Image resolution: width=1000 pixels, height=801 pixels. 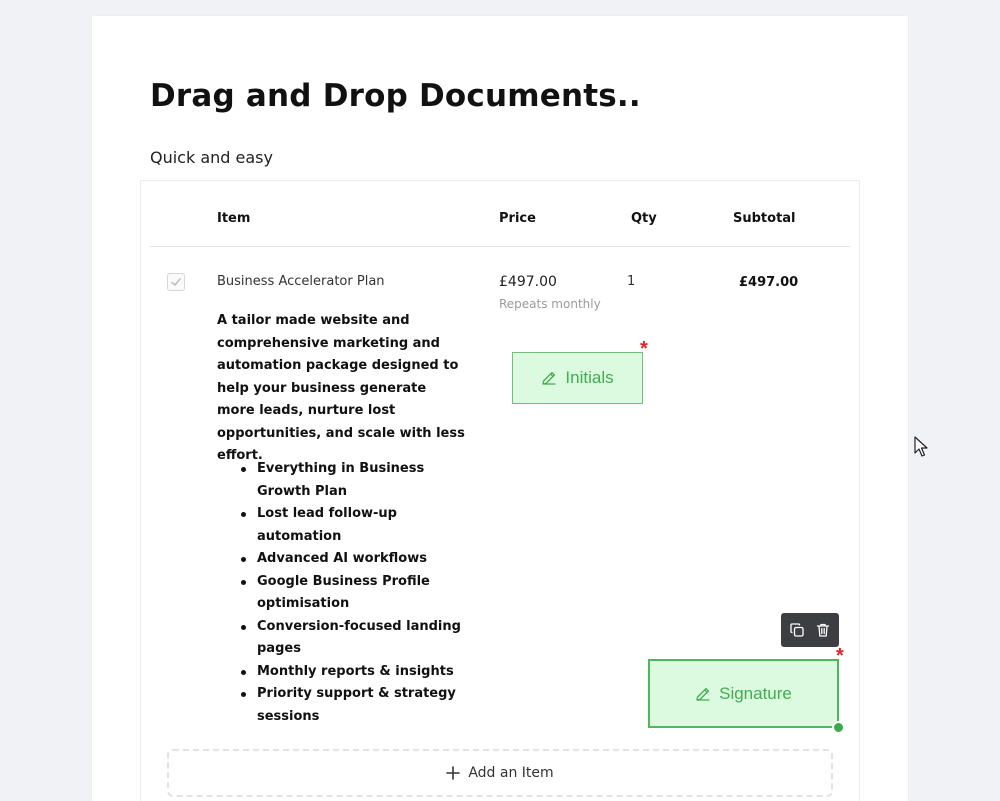 I want to click on initials-field: Initials, so click(x=577, y=378).